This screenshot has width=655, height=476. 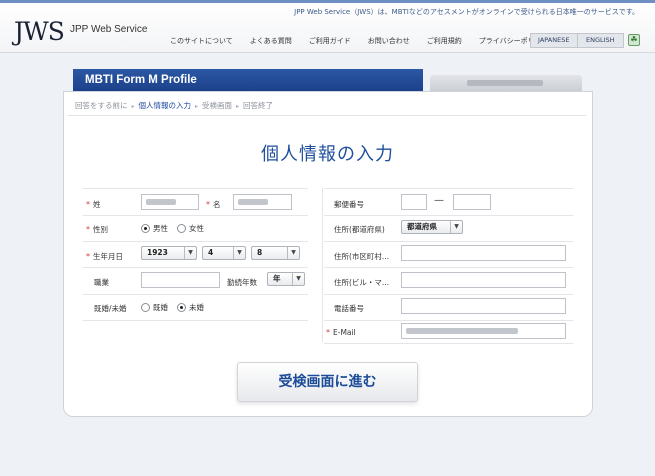 I want to click on last-name-input, so click(x=170, y=202).